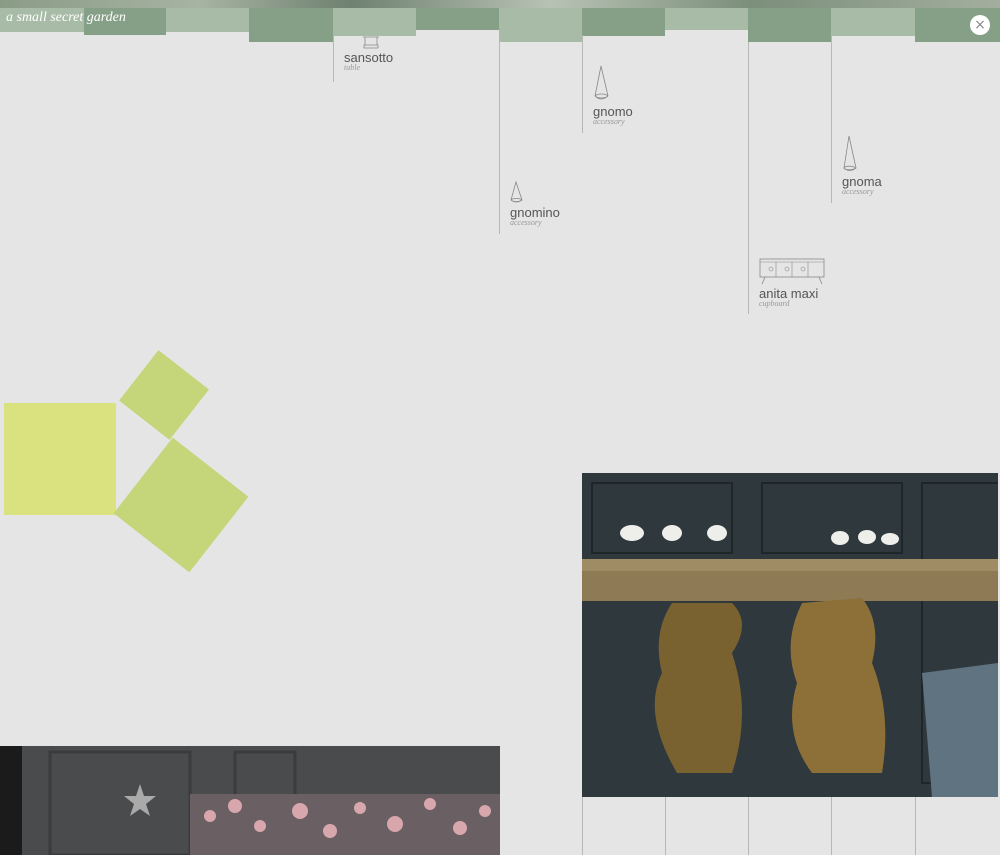 The image size is (1000, 855). I want to click on product-anita-maxi: anita maxi cupboard, so click(793, 282).